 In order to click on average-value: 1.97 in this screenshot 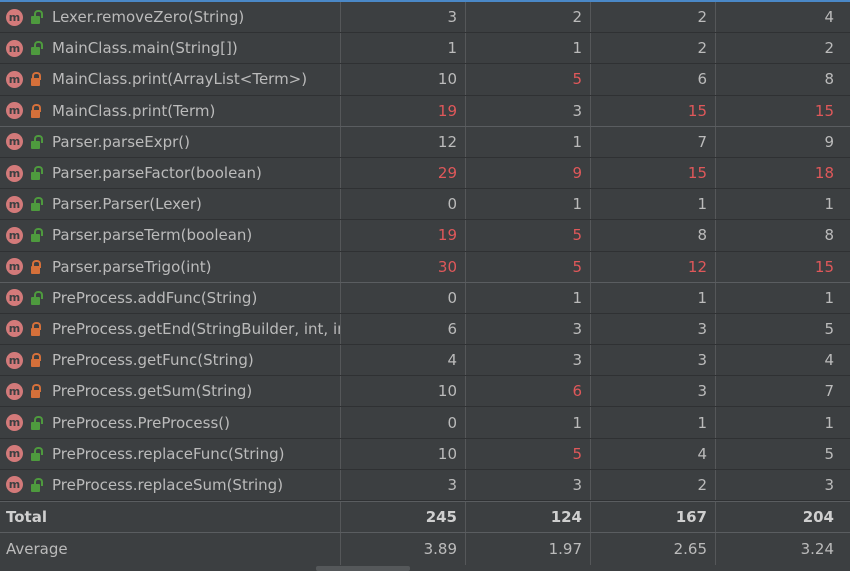, I will do `click(528, 549)`.